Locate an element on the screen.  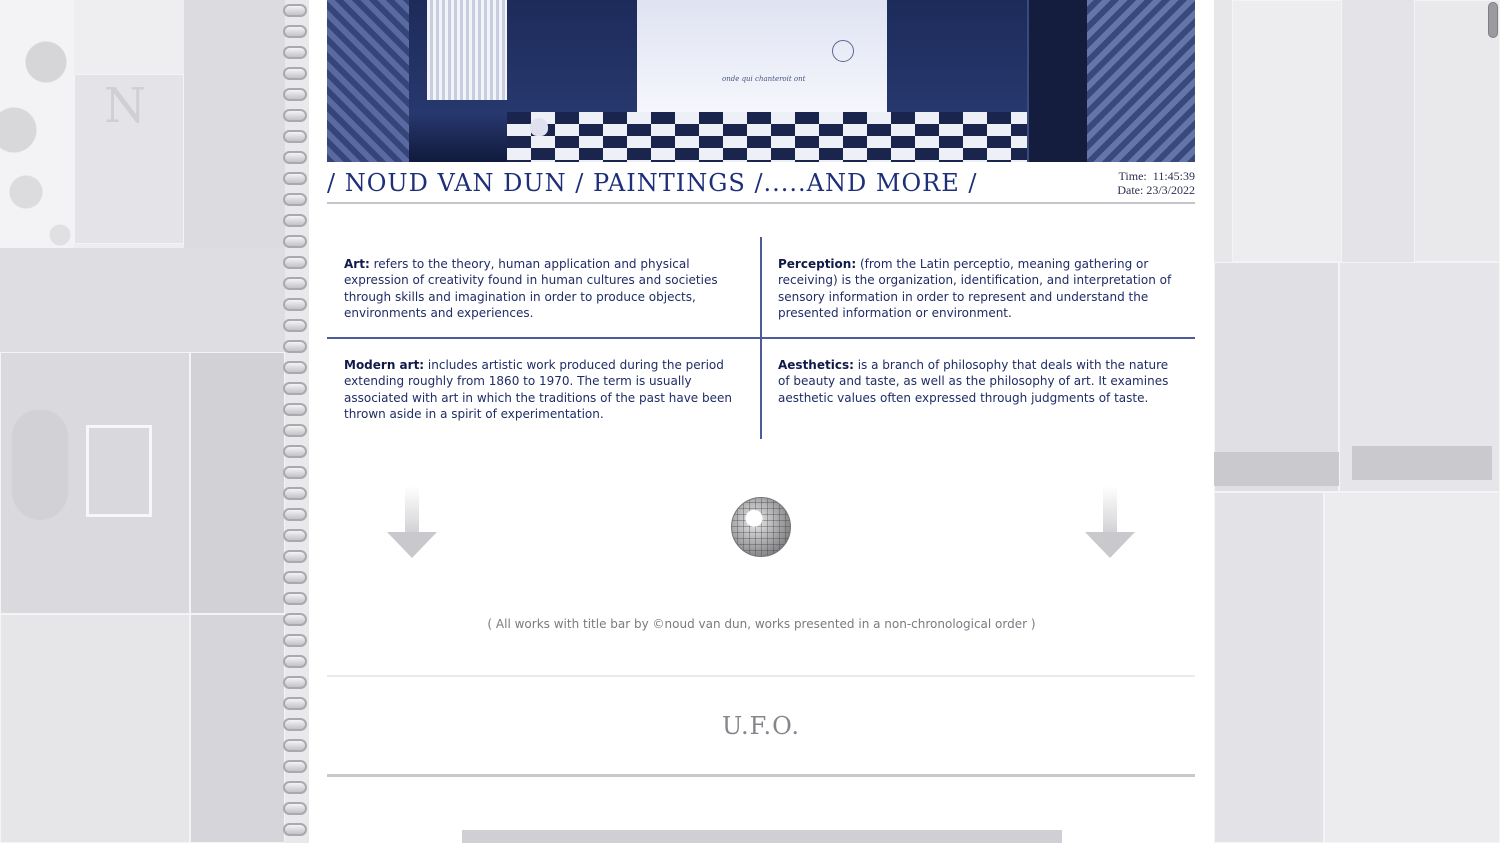
seascape-caption: onde qui chanteroit ont is located at coordinates (764, 79).